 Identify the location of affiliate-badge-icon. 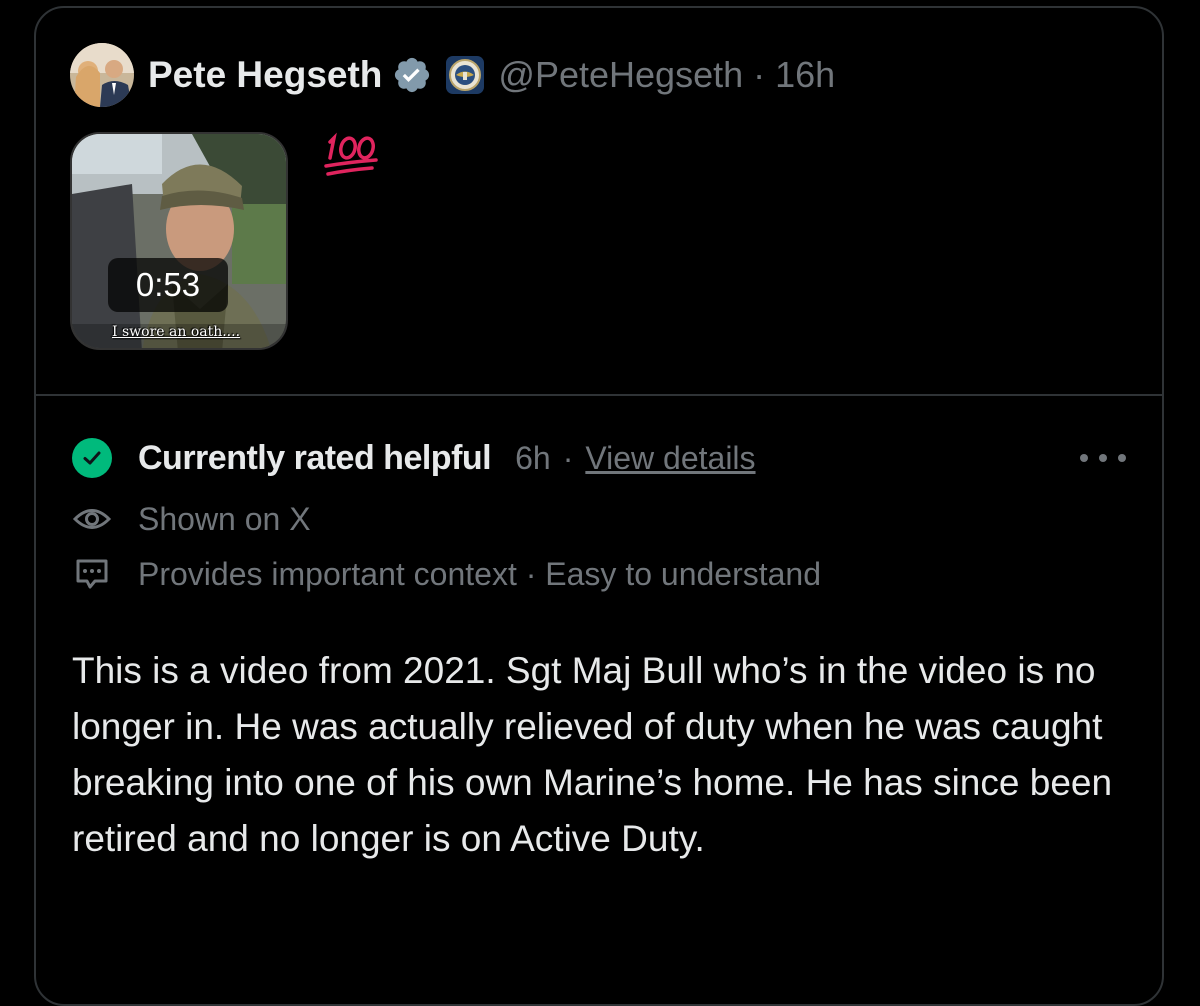
(465, 75).